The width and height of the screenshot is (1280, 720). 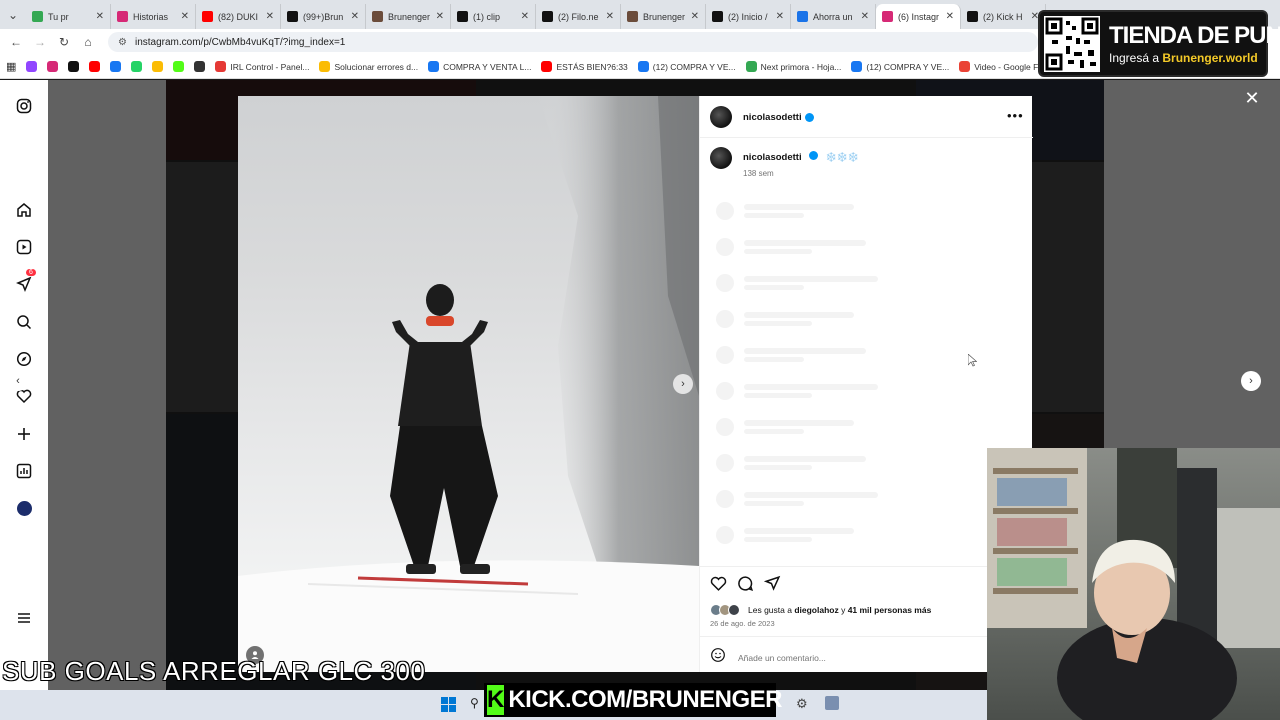 I want to click on tab-title: Tu pr, so click(x=58, y=16).